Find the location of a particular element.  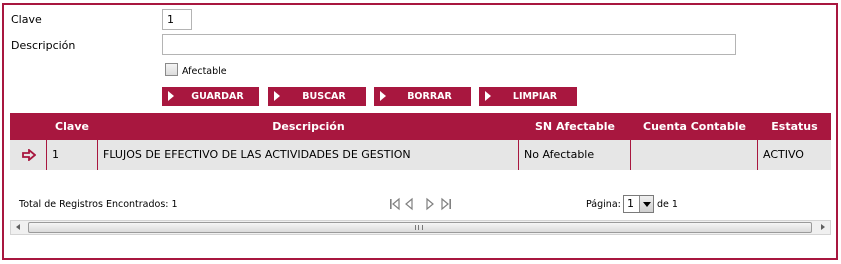

guardar-button-label: GUARDAR is located at coordinates (217, 96).